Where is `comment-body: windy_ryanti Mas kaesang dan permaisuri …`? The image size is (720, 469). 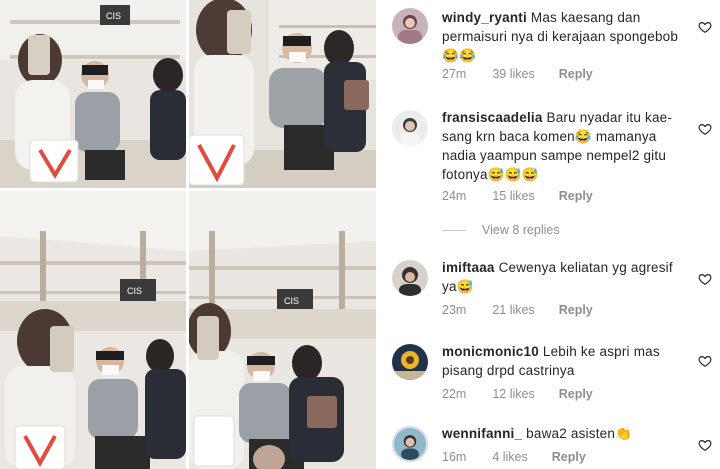
comment-body: windy_ryanti Mas kaesang dan permaisuri … is located at coordinates (564, 36).